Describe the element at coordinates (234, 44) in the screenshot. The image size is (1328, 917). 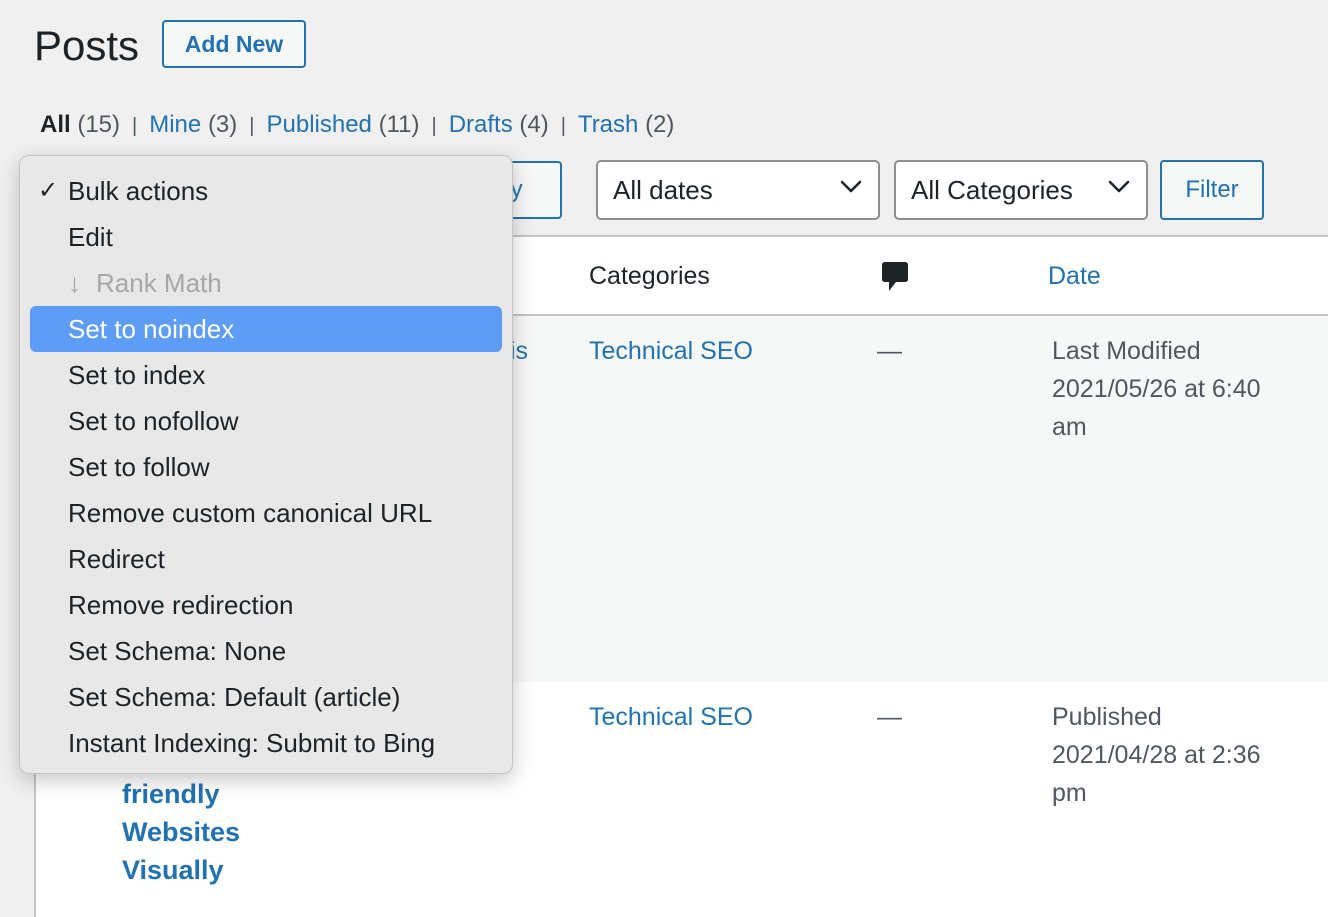
I see `add-new-button: Add New` at that location.